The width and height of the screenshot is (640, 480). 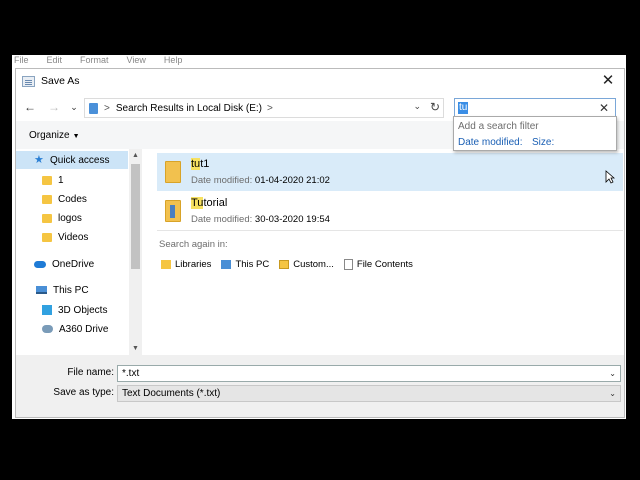 I want to click on search-this-pc: This PC, so click(x=245, y=264).